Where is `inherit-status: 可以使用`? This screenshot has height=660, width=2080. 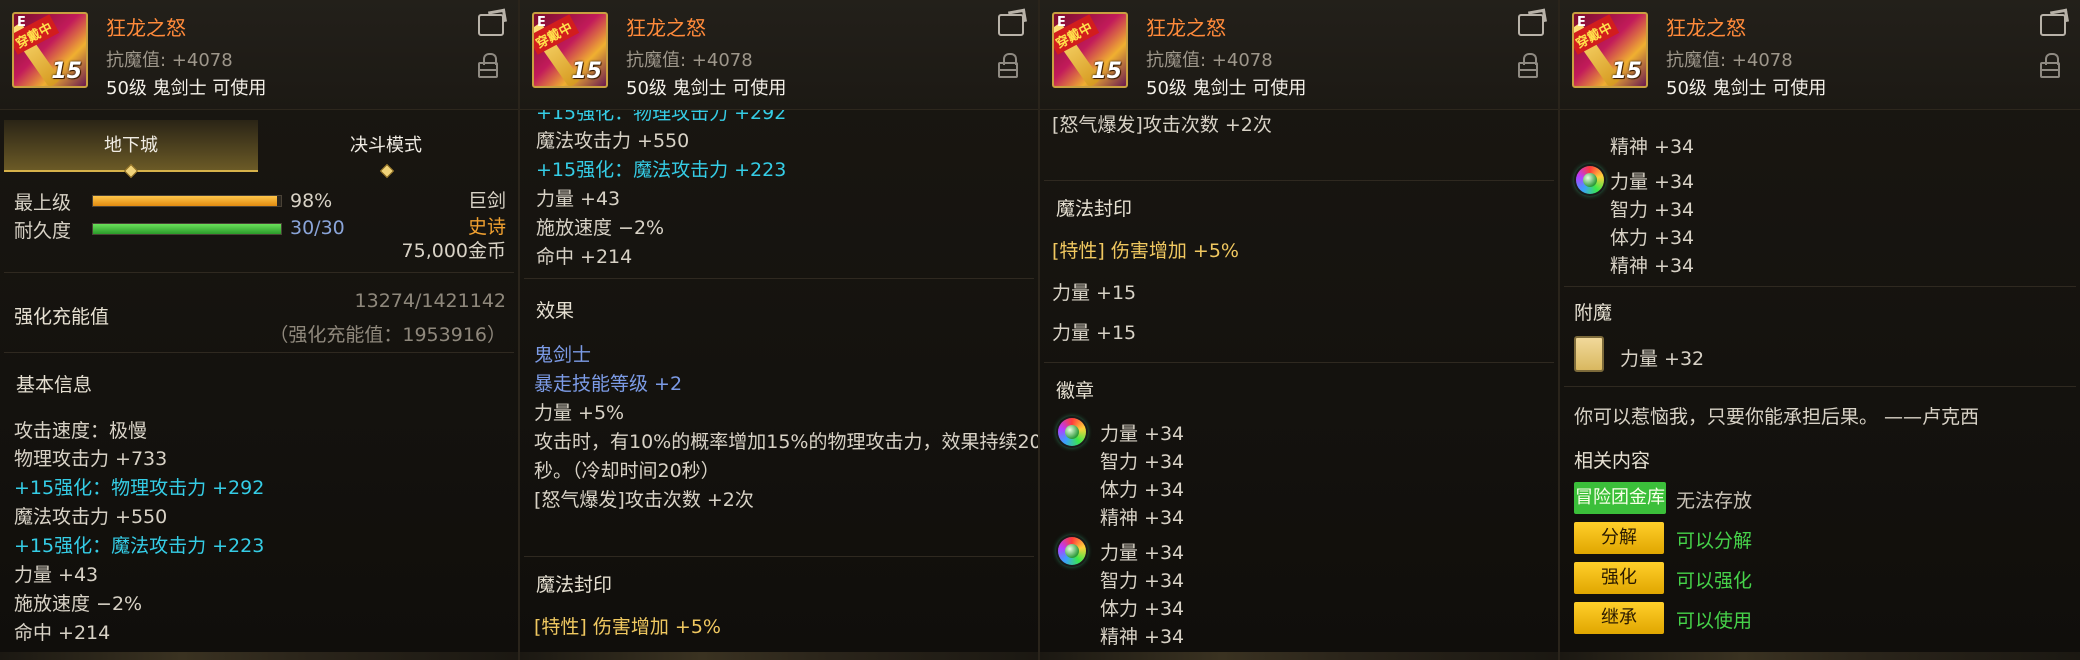 inherit-status: 可以使用 is located at coordinates (1714, 621).